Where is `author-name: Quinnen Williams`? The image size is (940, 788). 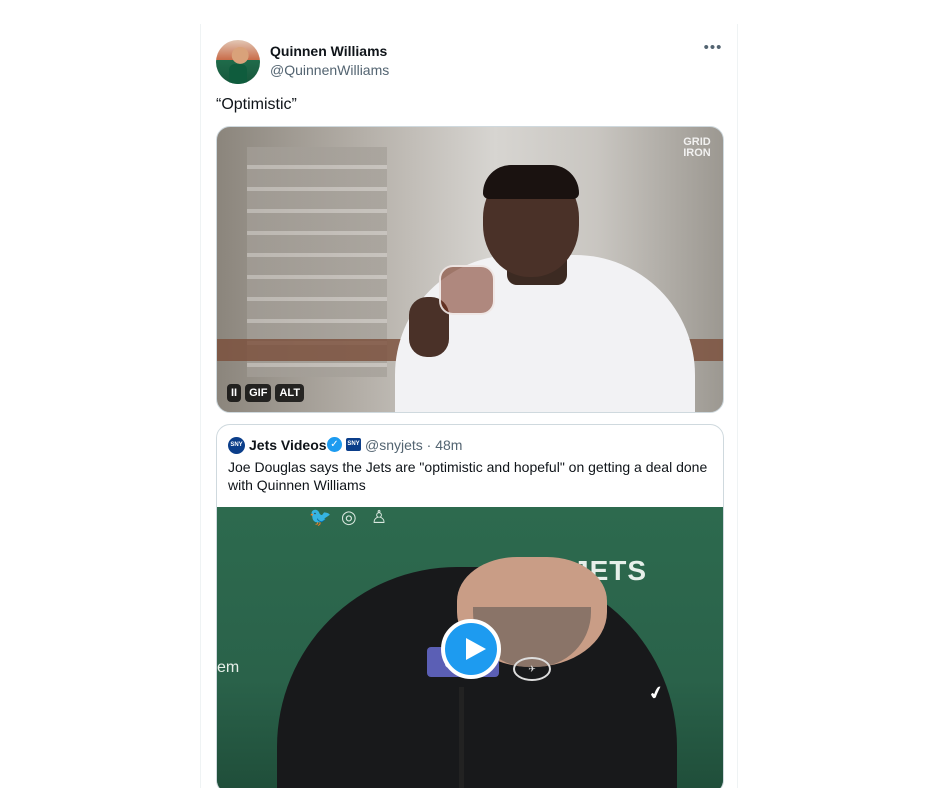
author-name: Quinnen Williams is located at coordinates (328, 51).